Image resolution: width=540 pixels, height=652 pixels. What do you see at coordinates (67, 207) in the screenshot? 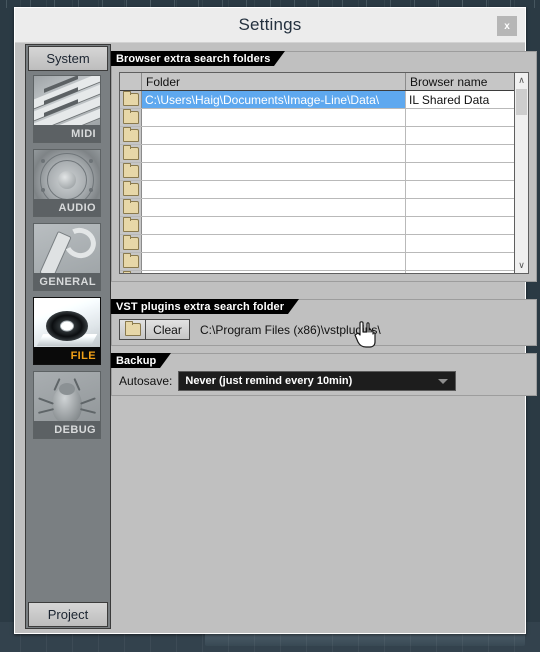
I see `sidebar-item-label: AUDIO` at bounding box center [67, 207].